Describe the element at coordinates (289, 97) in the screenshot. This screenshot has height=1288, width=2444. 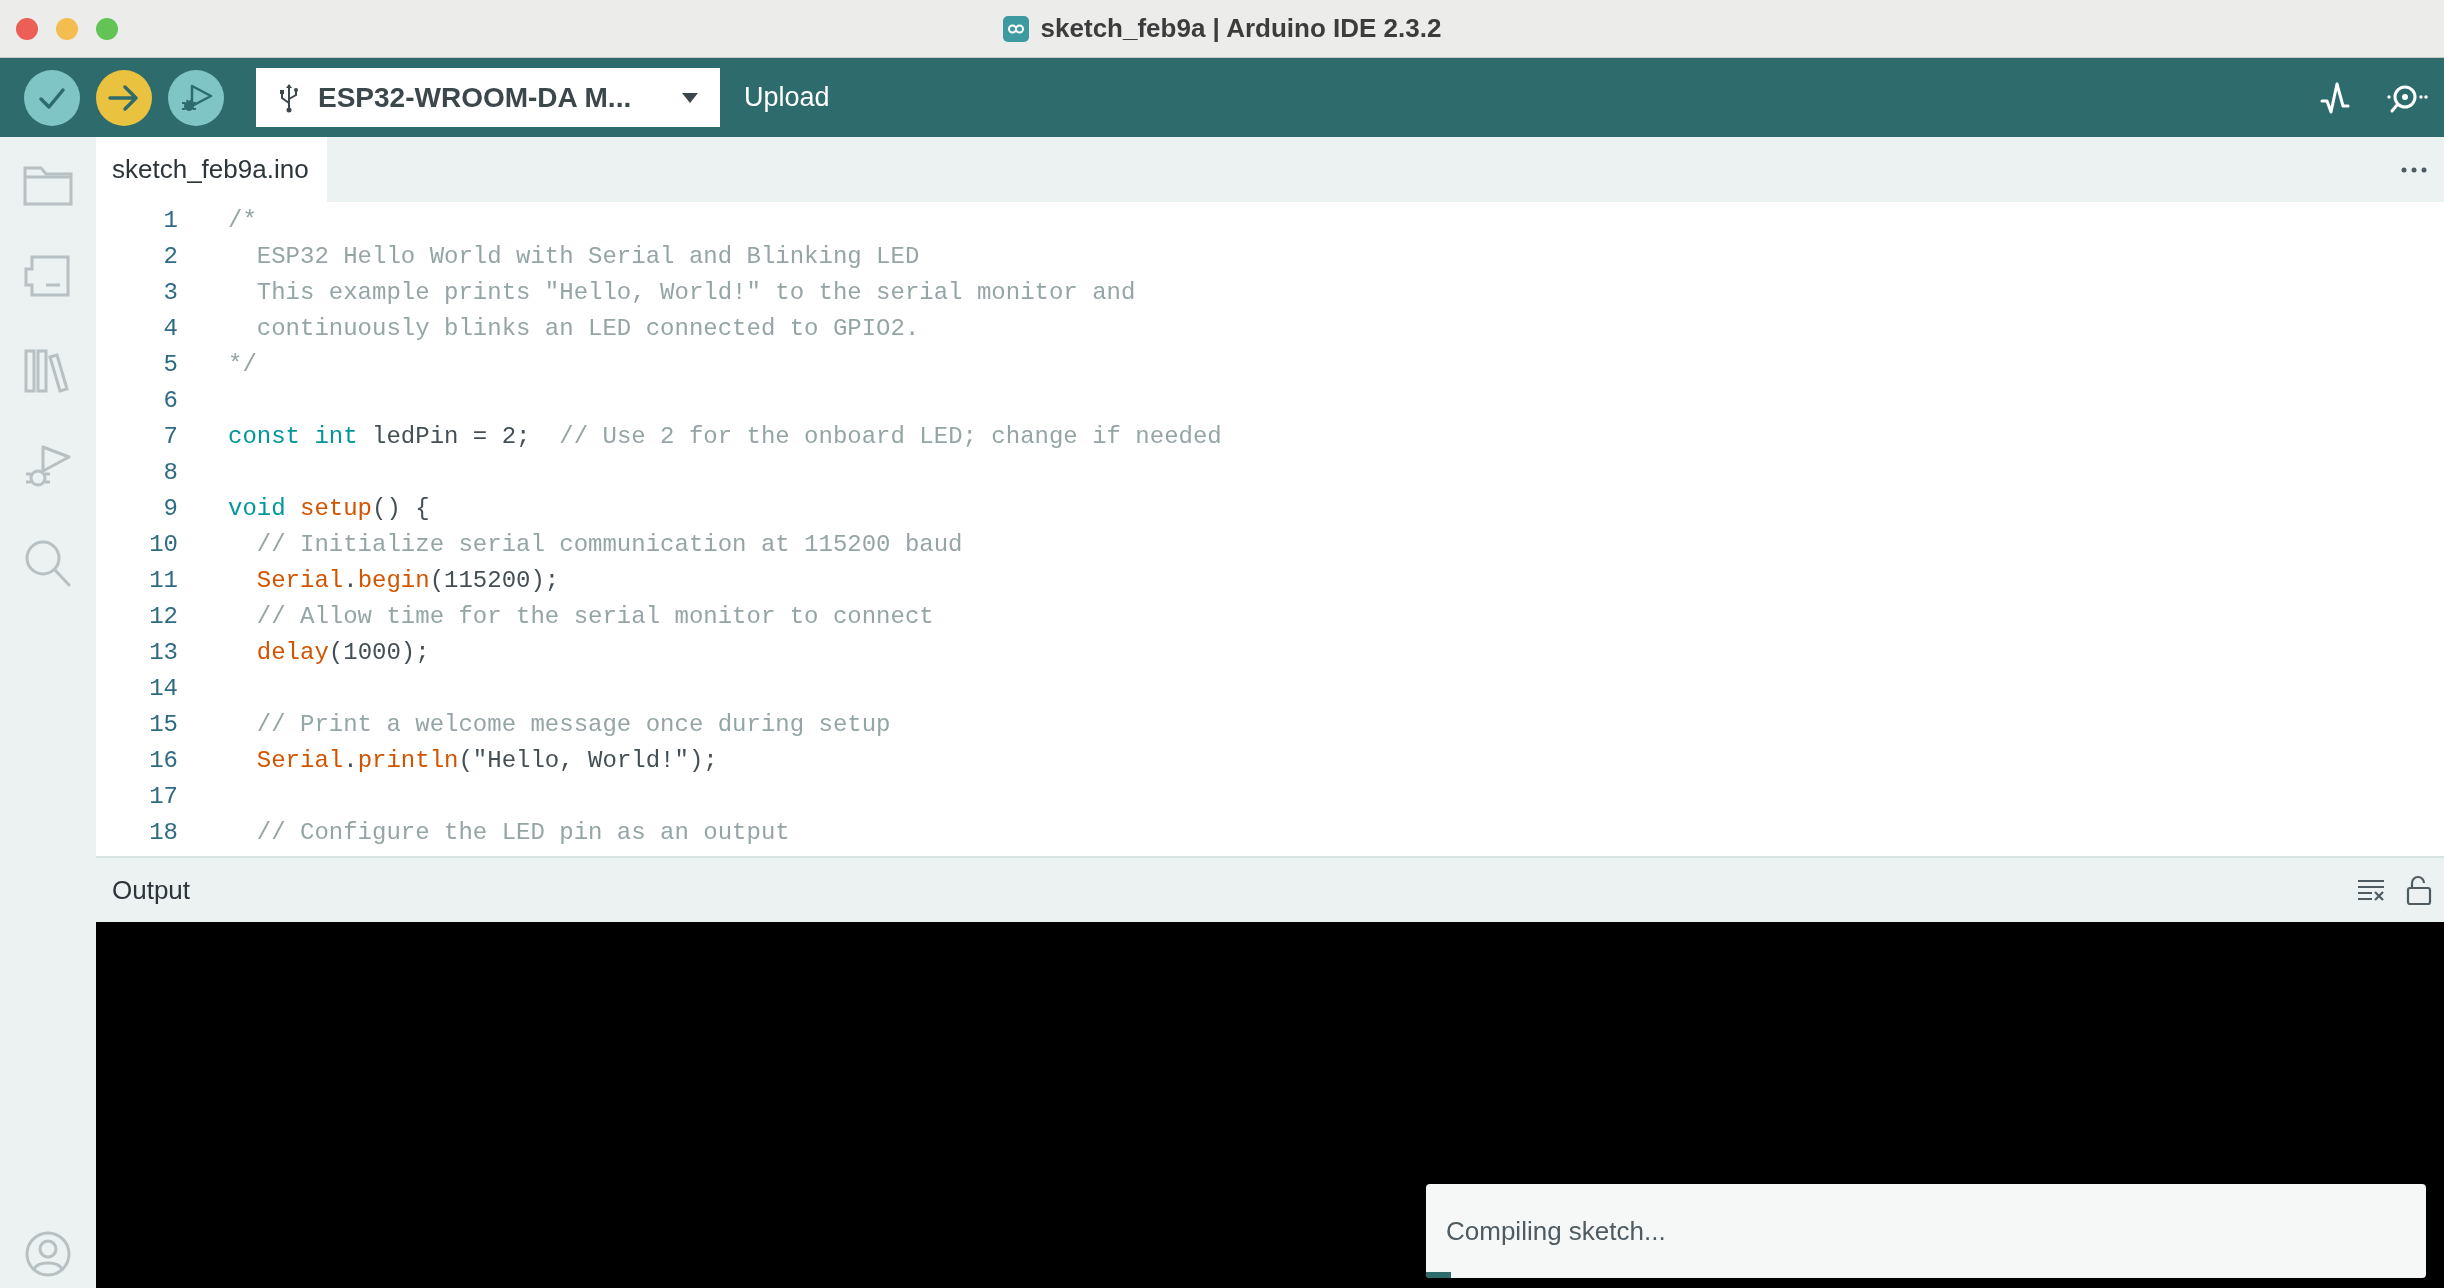
I see `usb-icon` at that location.